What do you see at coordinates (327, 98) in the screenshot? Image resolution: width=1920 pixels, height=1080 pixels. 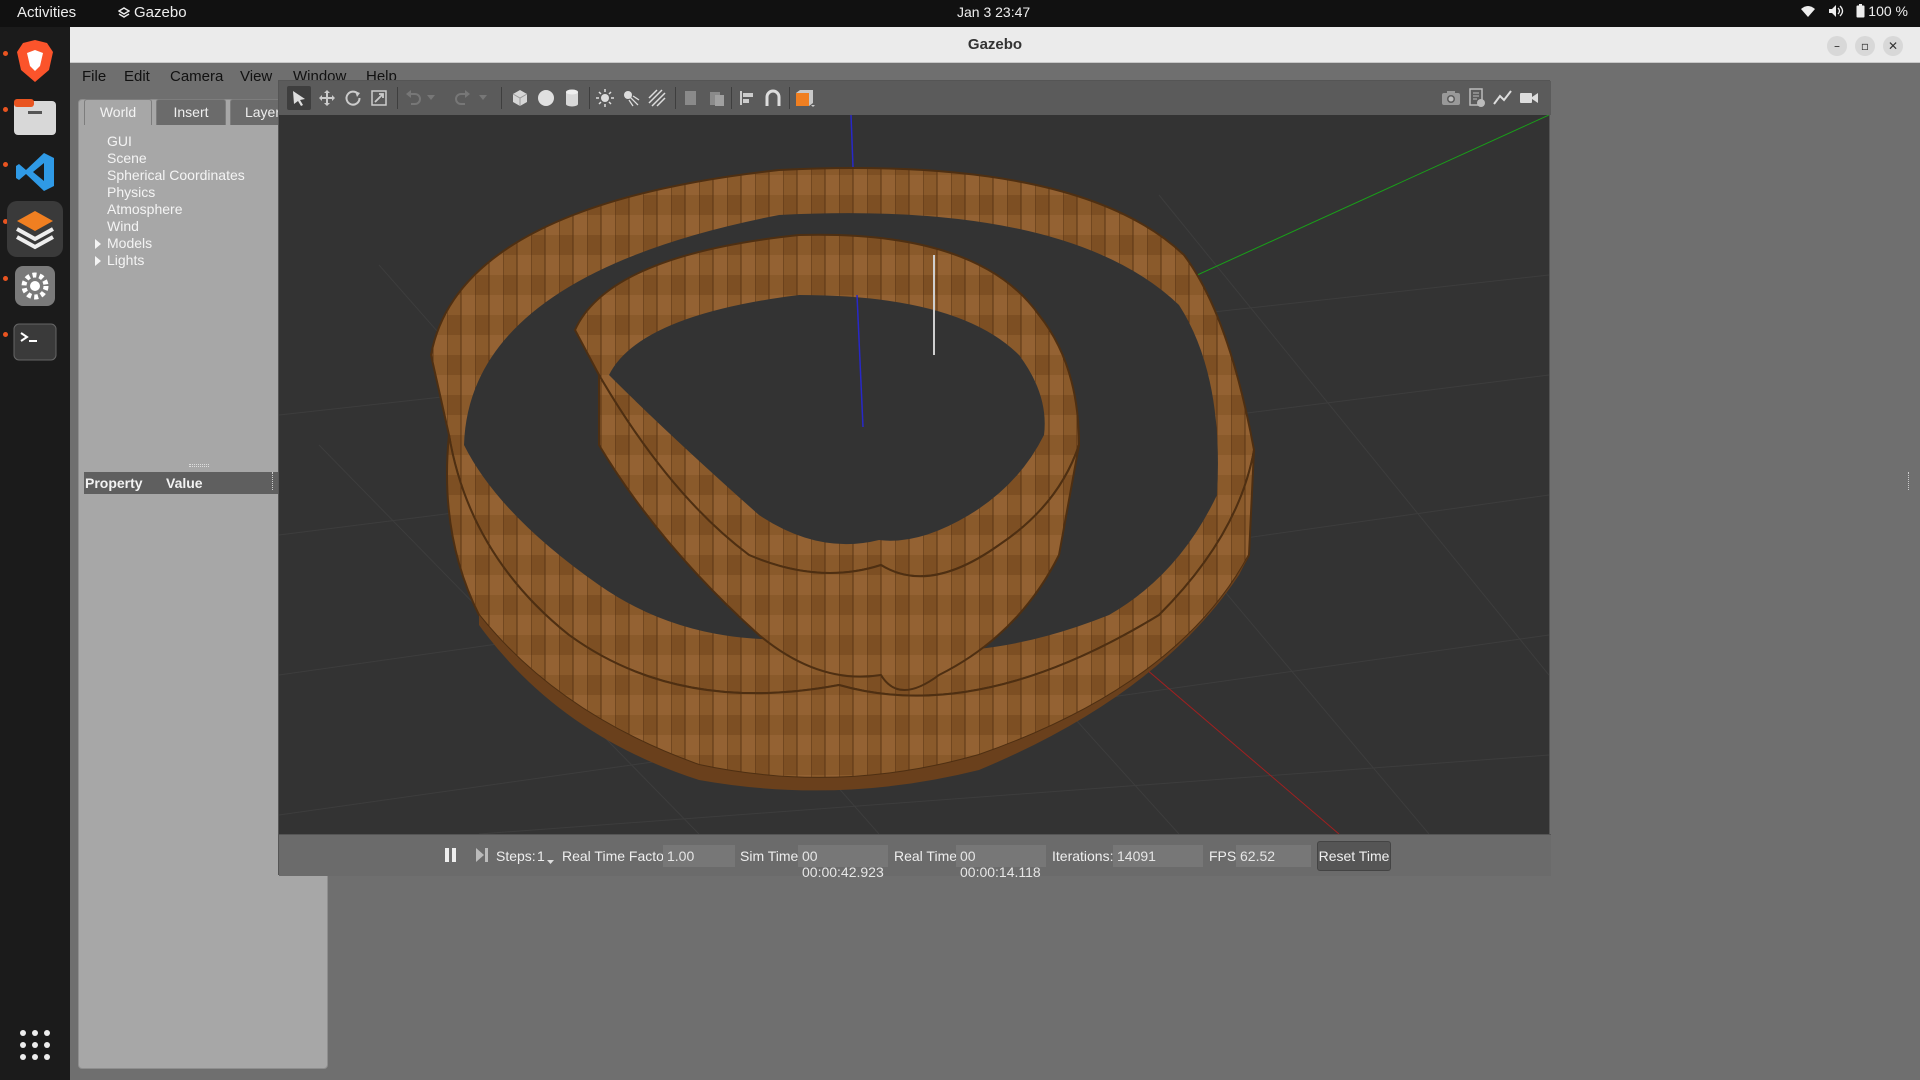 I see `translate-icon` at bounding box center [327, 98].